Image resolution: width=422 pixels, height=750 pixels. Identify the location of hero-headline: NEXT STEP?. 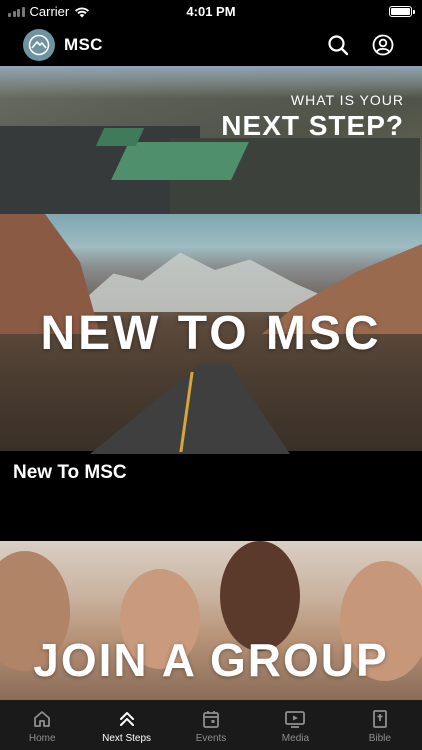
(312, 125).